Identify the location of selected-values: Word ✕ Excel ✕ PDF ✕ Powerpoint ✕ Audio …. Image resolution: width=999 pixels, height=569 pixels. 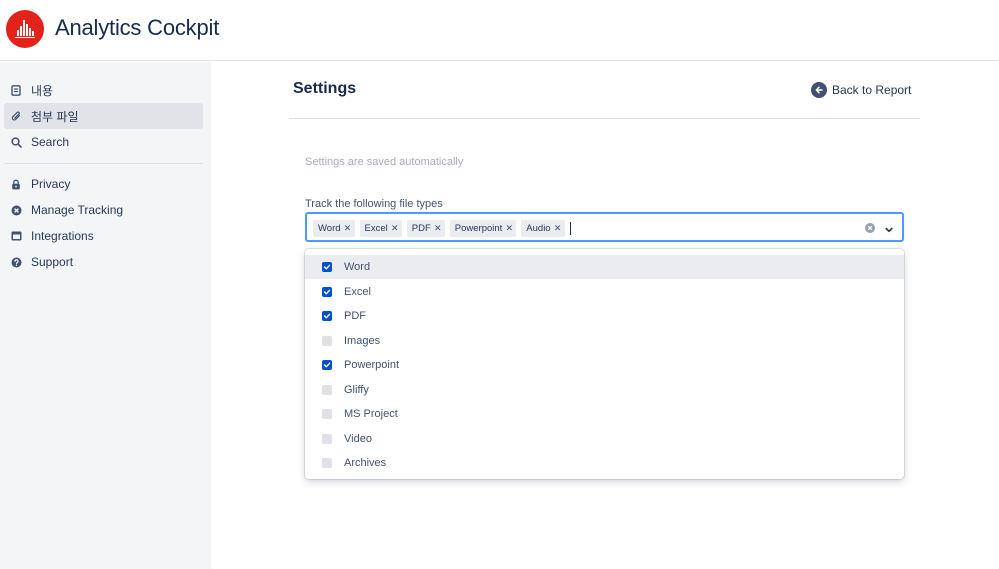
(442, 228).